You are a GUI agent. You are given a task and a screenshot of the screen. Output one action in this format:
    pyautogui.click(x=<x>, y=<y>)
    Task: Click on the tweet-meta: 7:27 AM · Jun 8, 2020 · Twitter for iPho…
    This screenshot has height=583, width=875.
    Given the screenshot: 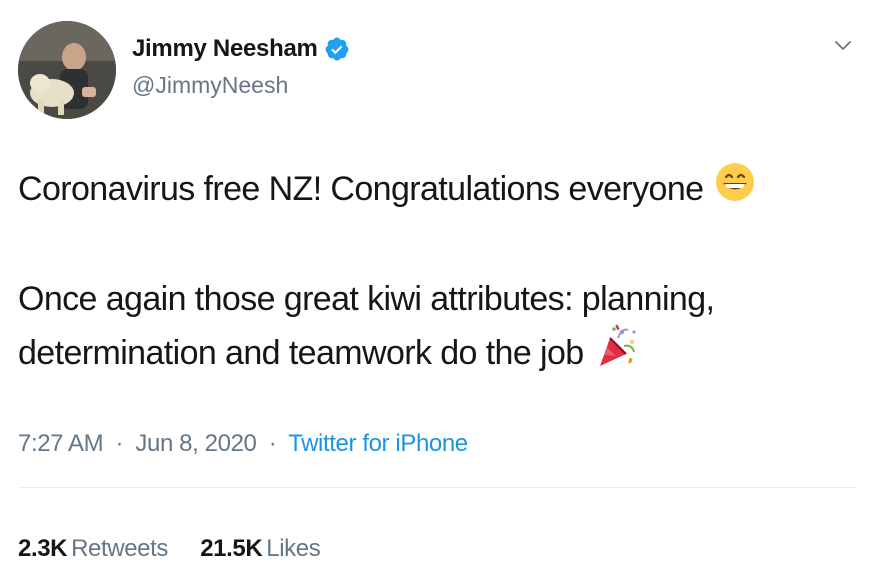 What is the action you would take?
    pyautogui.click(x=243, y=444)
    